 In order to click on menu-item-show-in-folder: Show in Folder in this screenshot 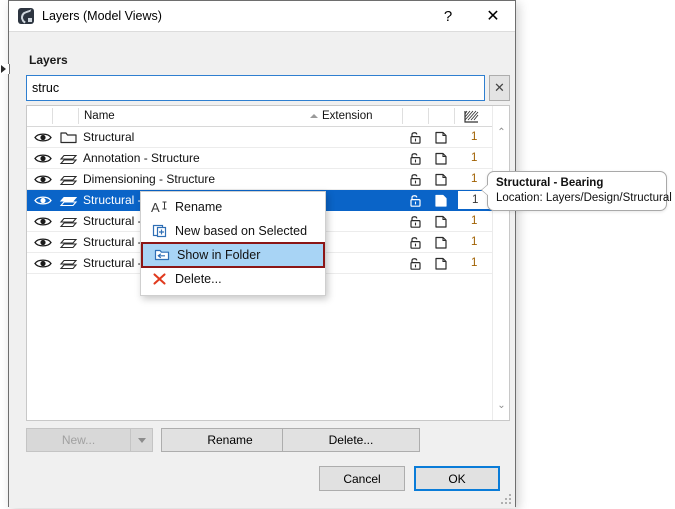, I will do `click(233, 255)`.